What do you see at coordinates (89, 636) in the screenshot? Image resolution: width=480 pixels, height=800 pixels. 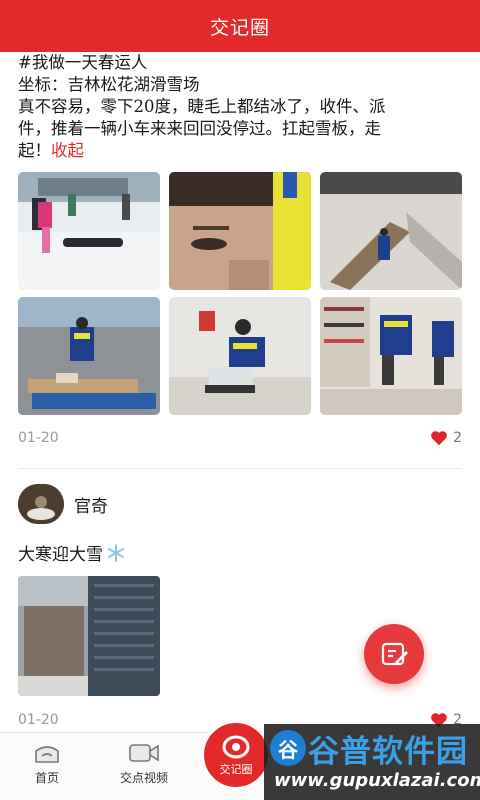 I see `photo-snow-building` at bounding box center [89, 636].